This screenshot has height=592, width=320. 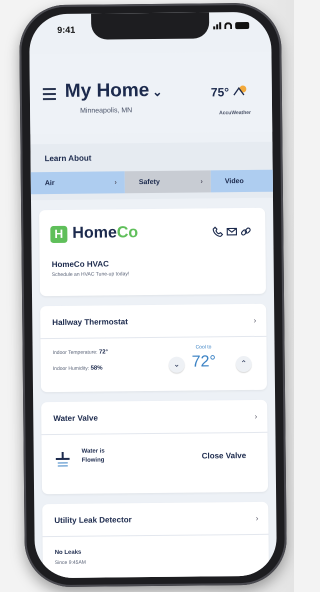 What do you see at coordinates (77, 183) in the screenshot?
I see `tab-air: Air ›` at bounding box center [77, 183].